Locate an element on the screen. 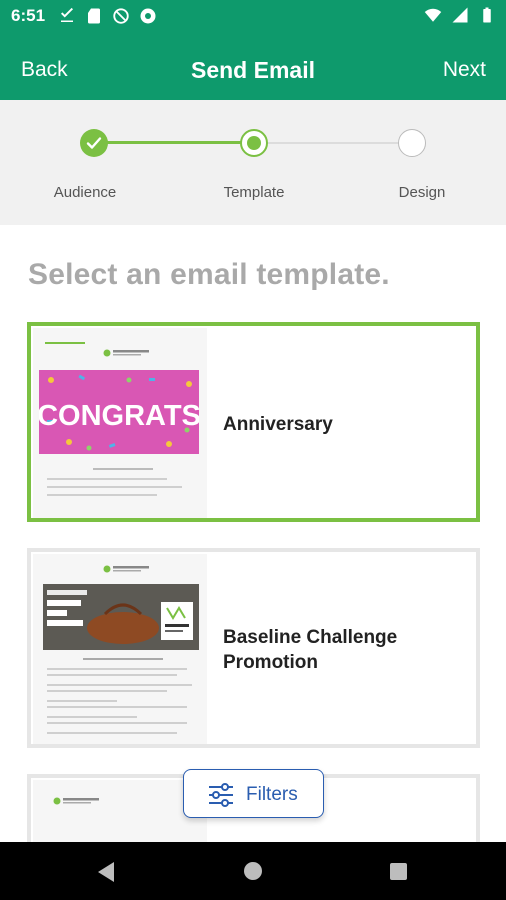  app-bar: Back Send Email Next is located at coordinates (253, 67).